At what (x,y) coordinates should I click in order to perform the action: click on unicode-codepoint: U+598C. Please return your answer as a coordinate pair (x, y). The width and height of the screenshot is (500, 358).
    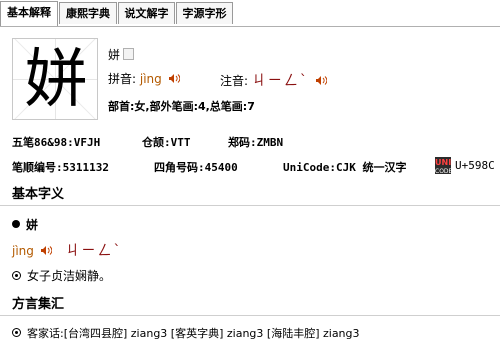
    Looking at the image, I should click on (475, 165).